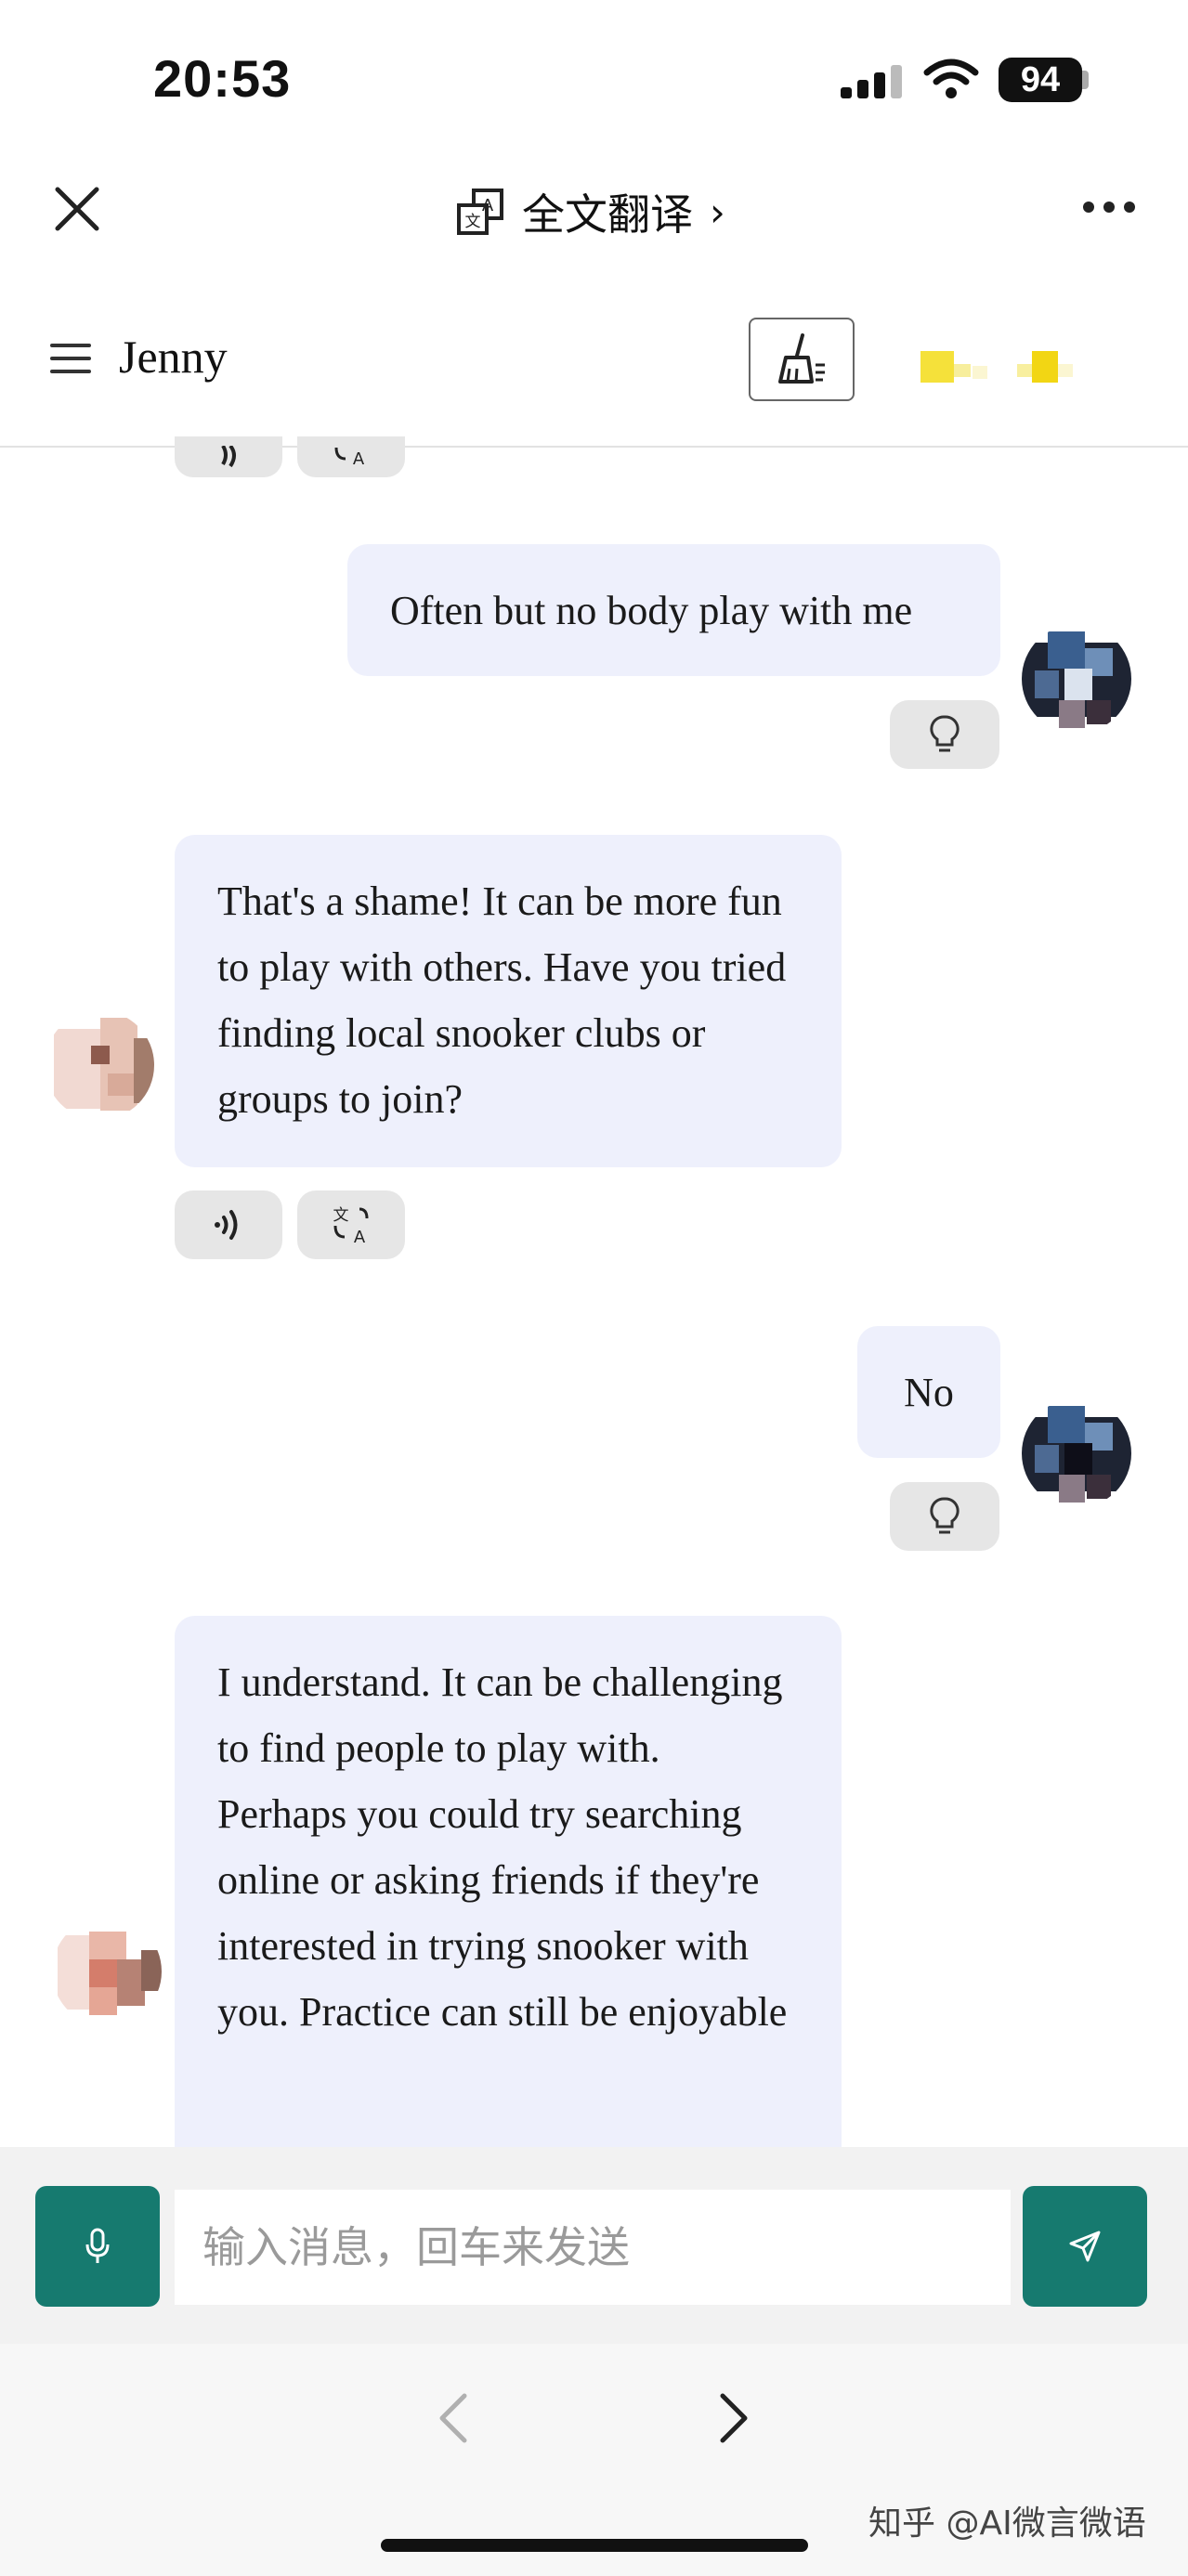  What do you see at coordinates (174, 357) in the screenshot?
I see `chat-partner-name: Jenny` at bounding box center [174, 357].